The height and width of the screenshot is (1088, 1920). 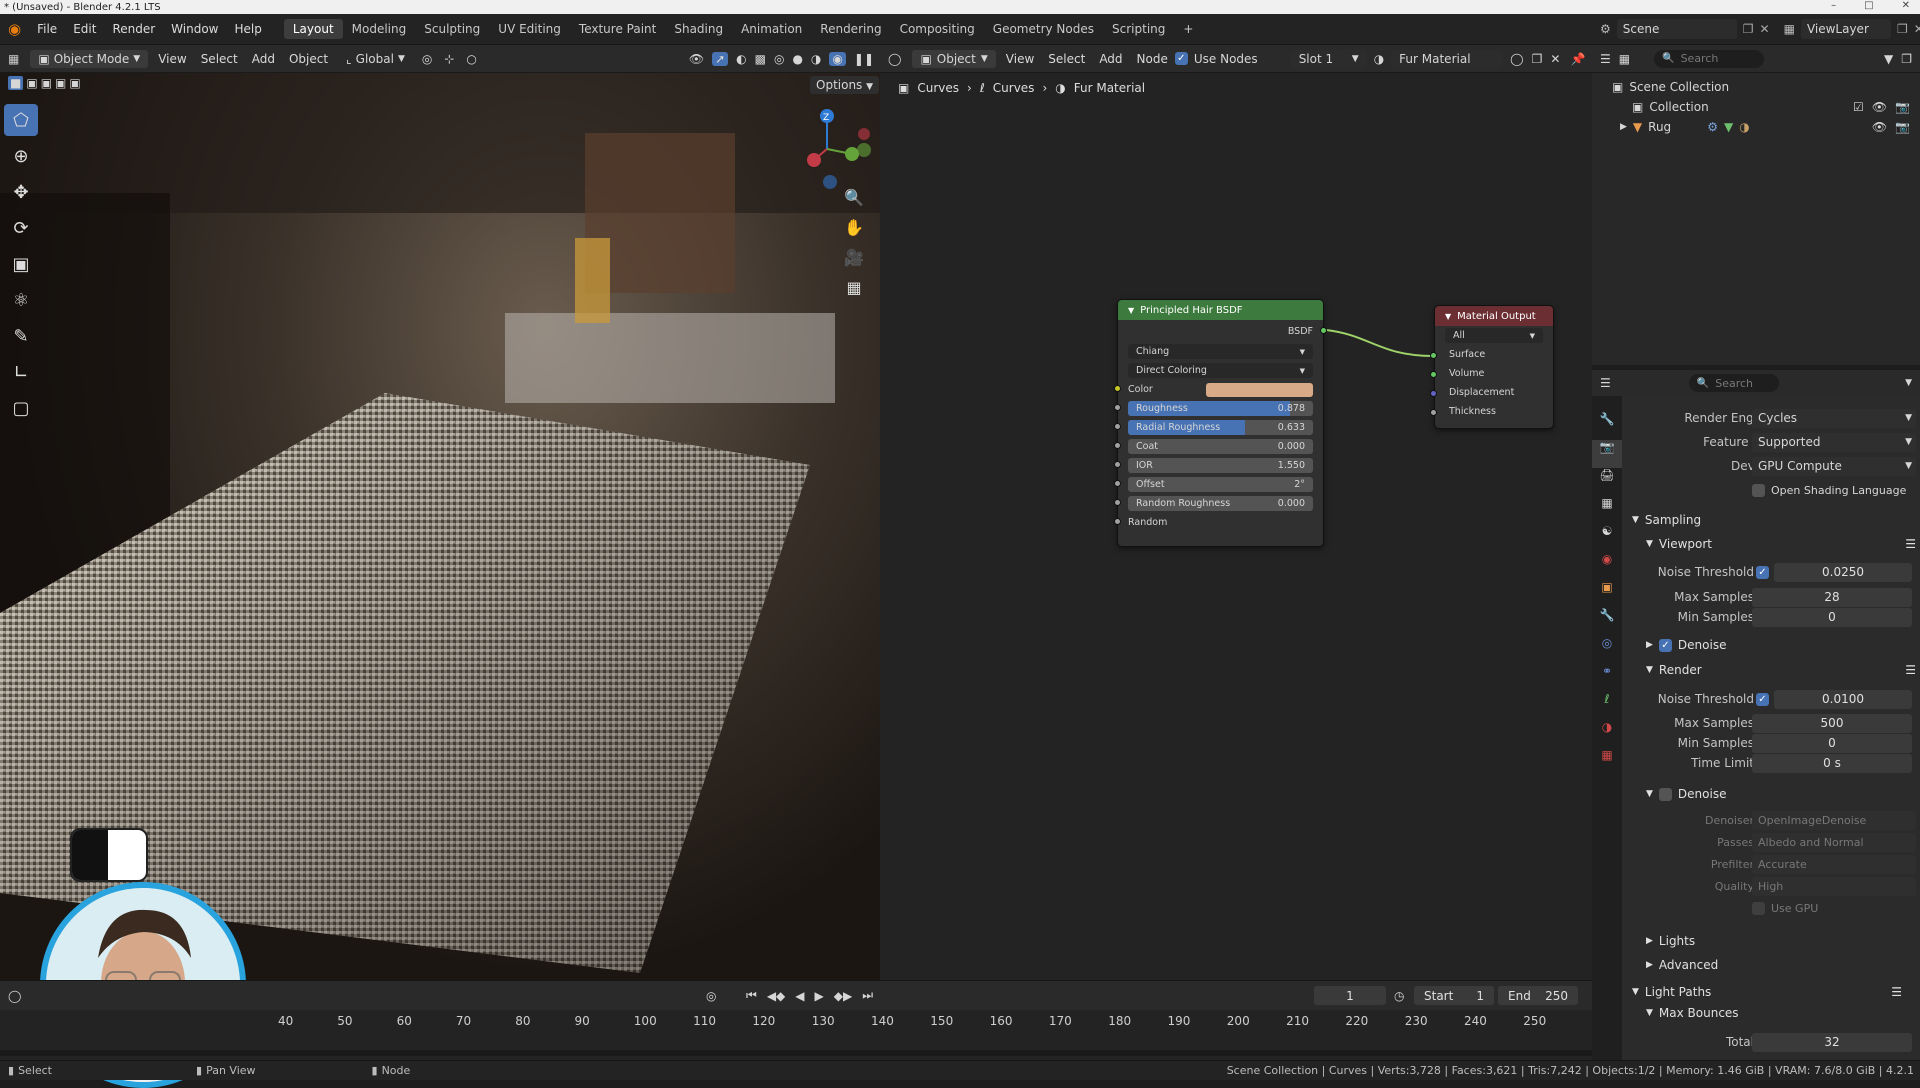 What do you see at coordinates (1758, 490) in the screenshot?
I see `osl-checkbox` at bounding box center [1758, 490].